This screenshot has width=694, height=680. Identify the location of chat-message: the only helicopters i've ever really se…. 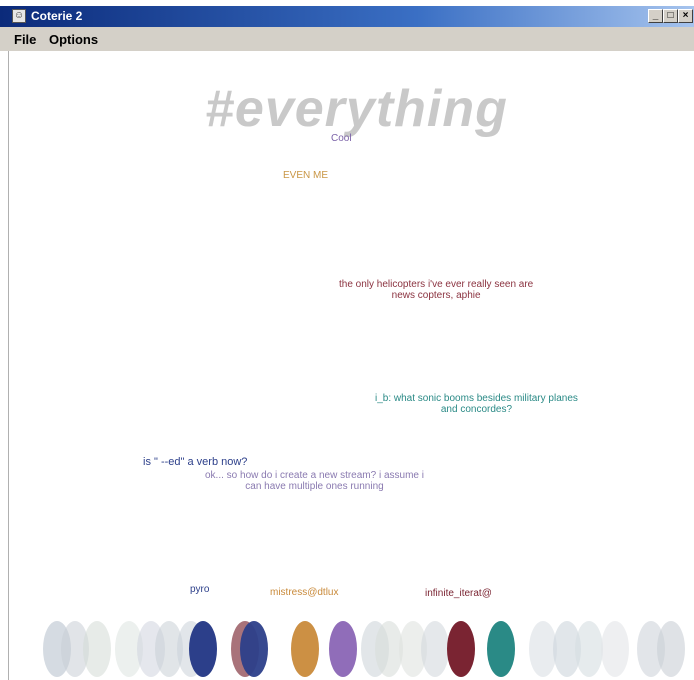
(436, 290).